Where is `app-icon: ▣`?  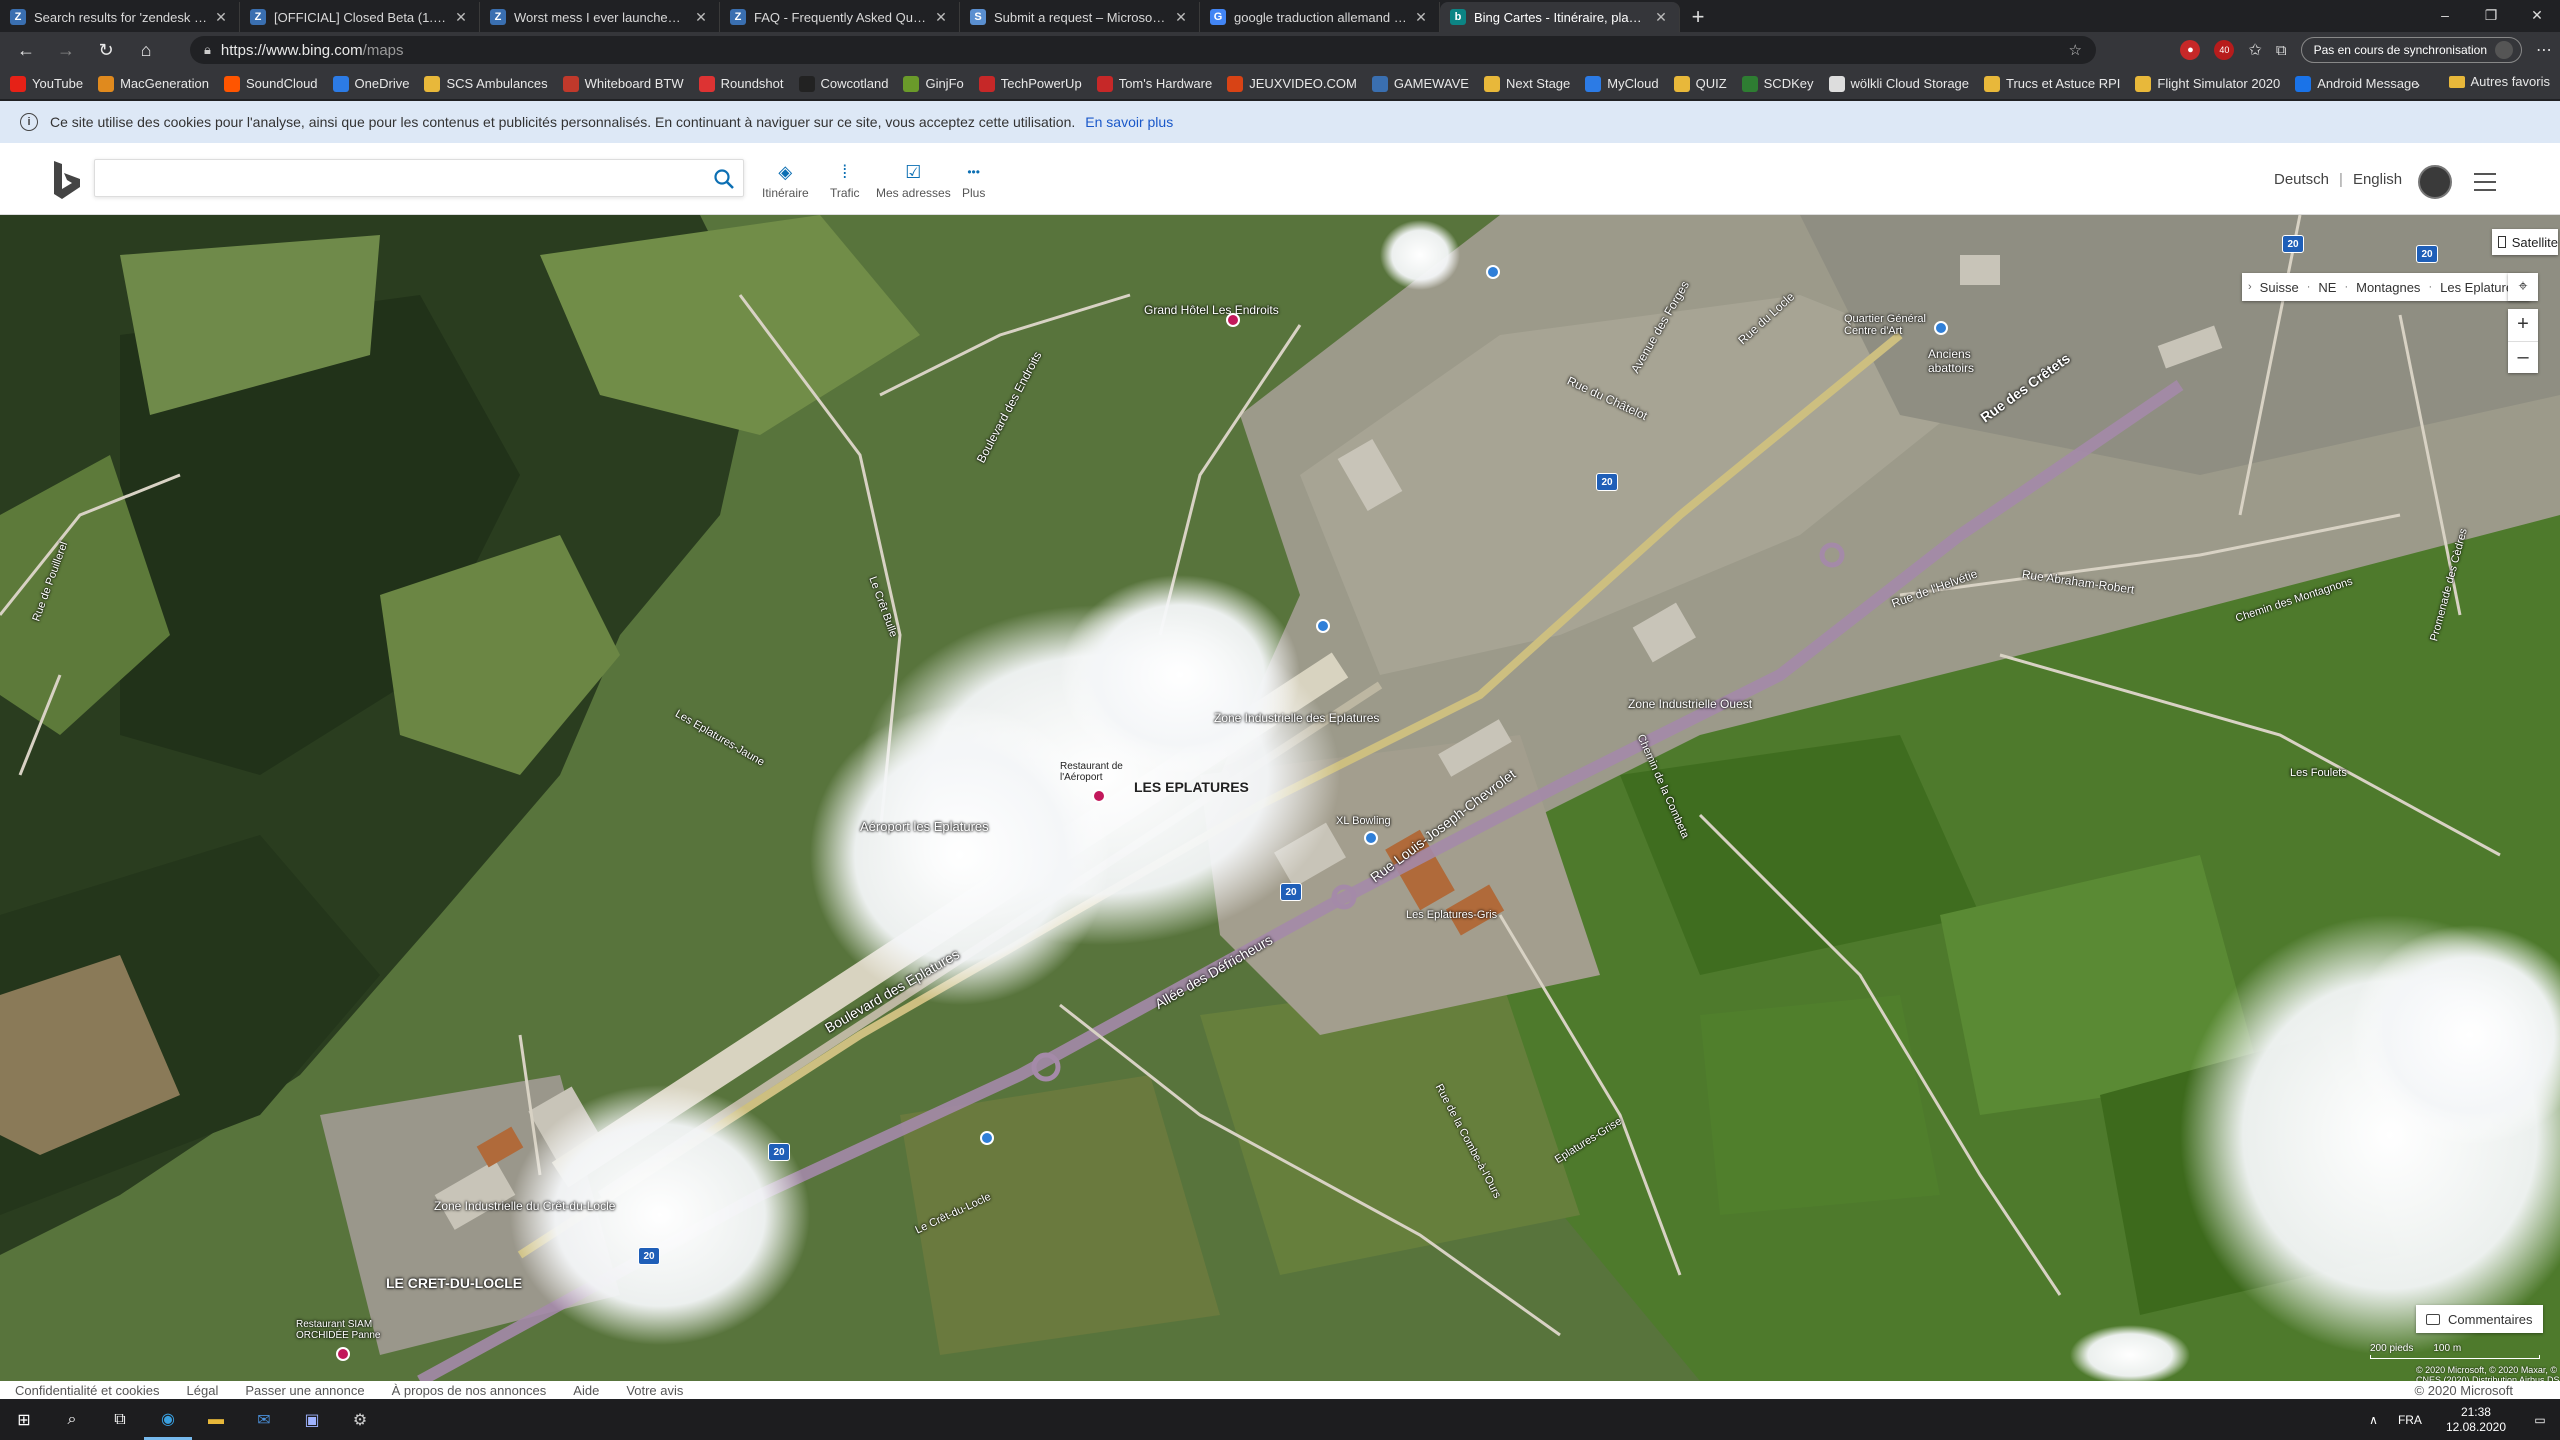 app-icon: ▣ is located at coordinates (312, 1420).